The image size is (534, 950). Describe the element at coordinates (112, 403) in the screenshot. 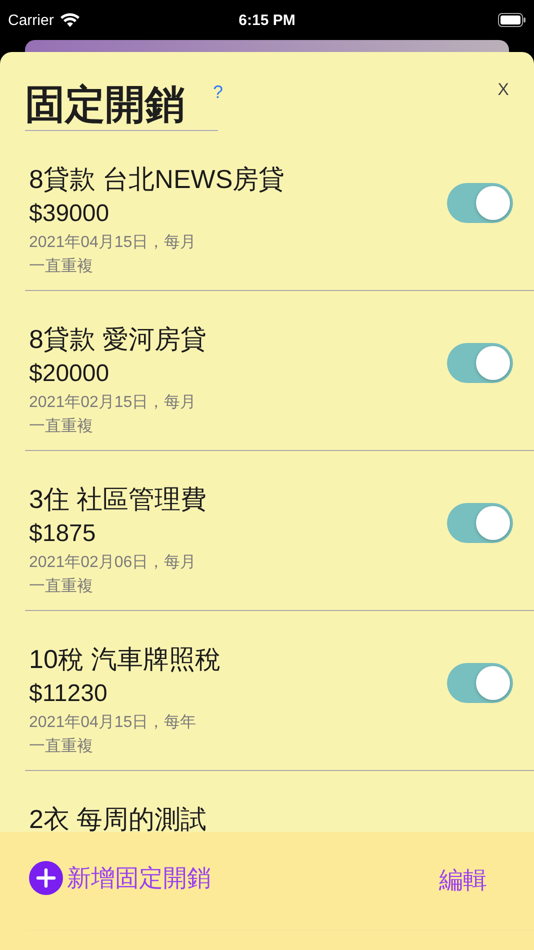

I see `expense-schedule: 2021年02月15日，每月` at that location.